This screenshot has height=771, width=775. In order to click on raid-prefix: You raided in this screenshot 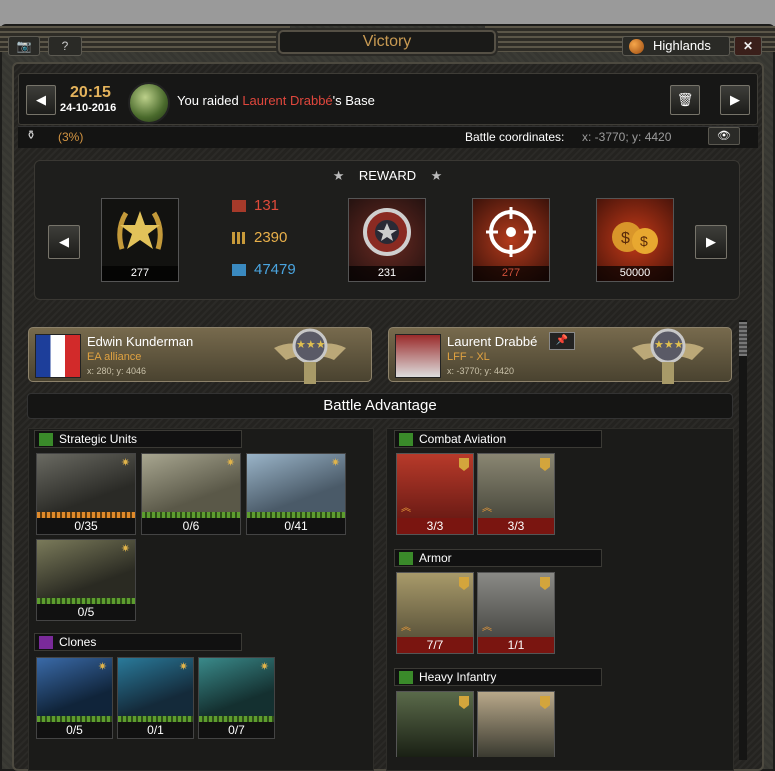, I will do `click(210, 100)`.